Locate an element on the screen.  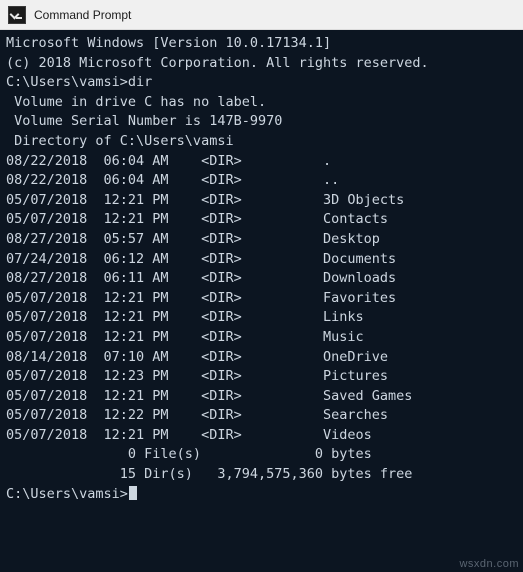
console-line: 05/07/2018 12:21 PM <DIR> Favorites is located at coordinates (201, 297).